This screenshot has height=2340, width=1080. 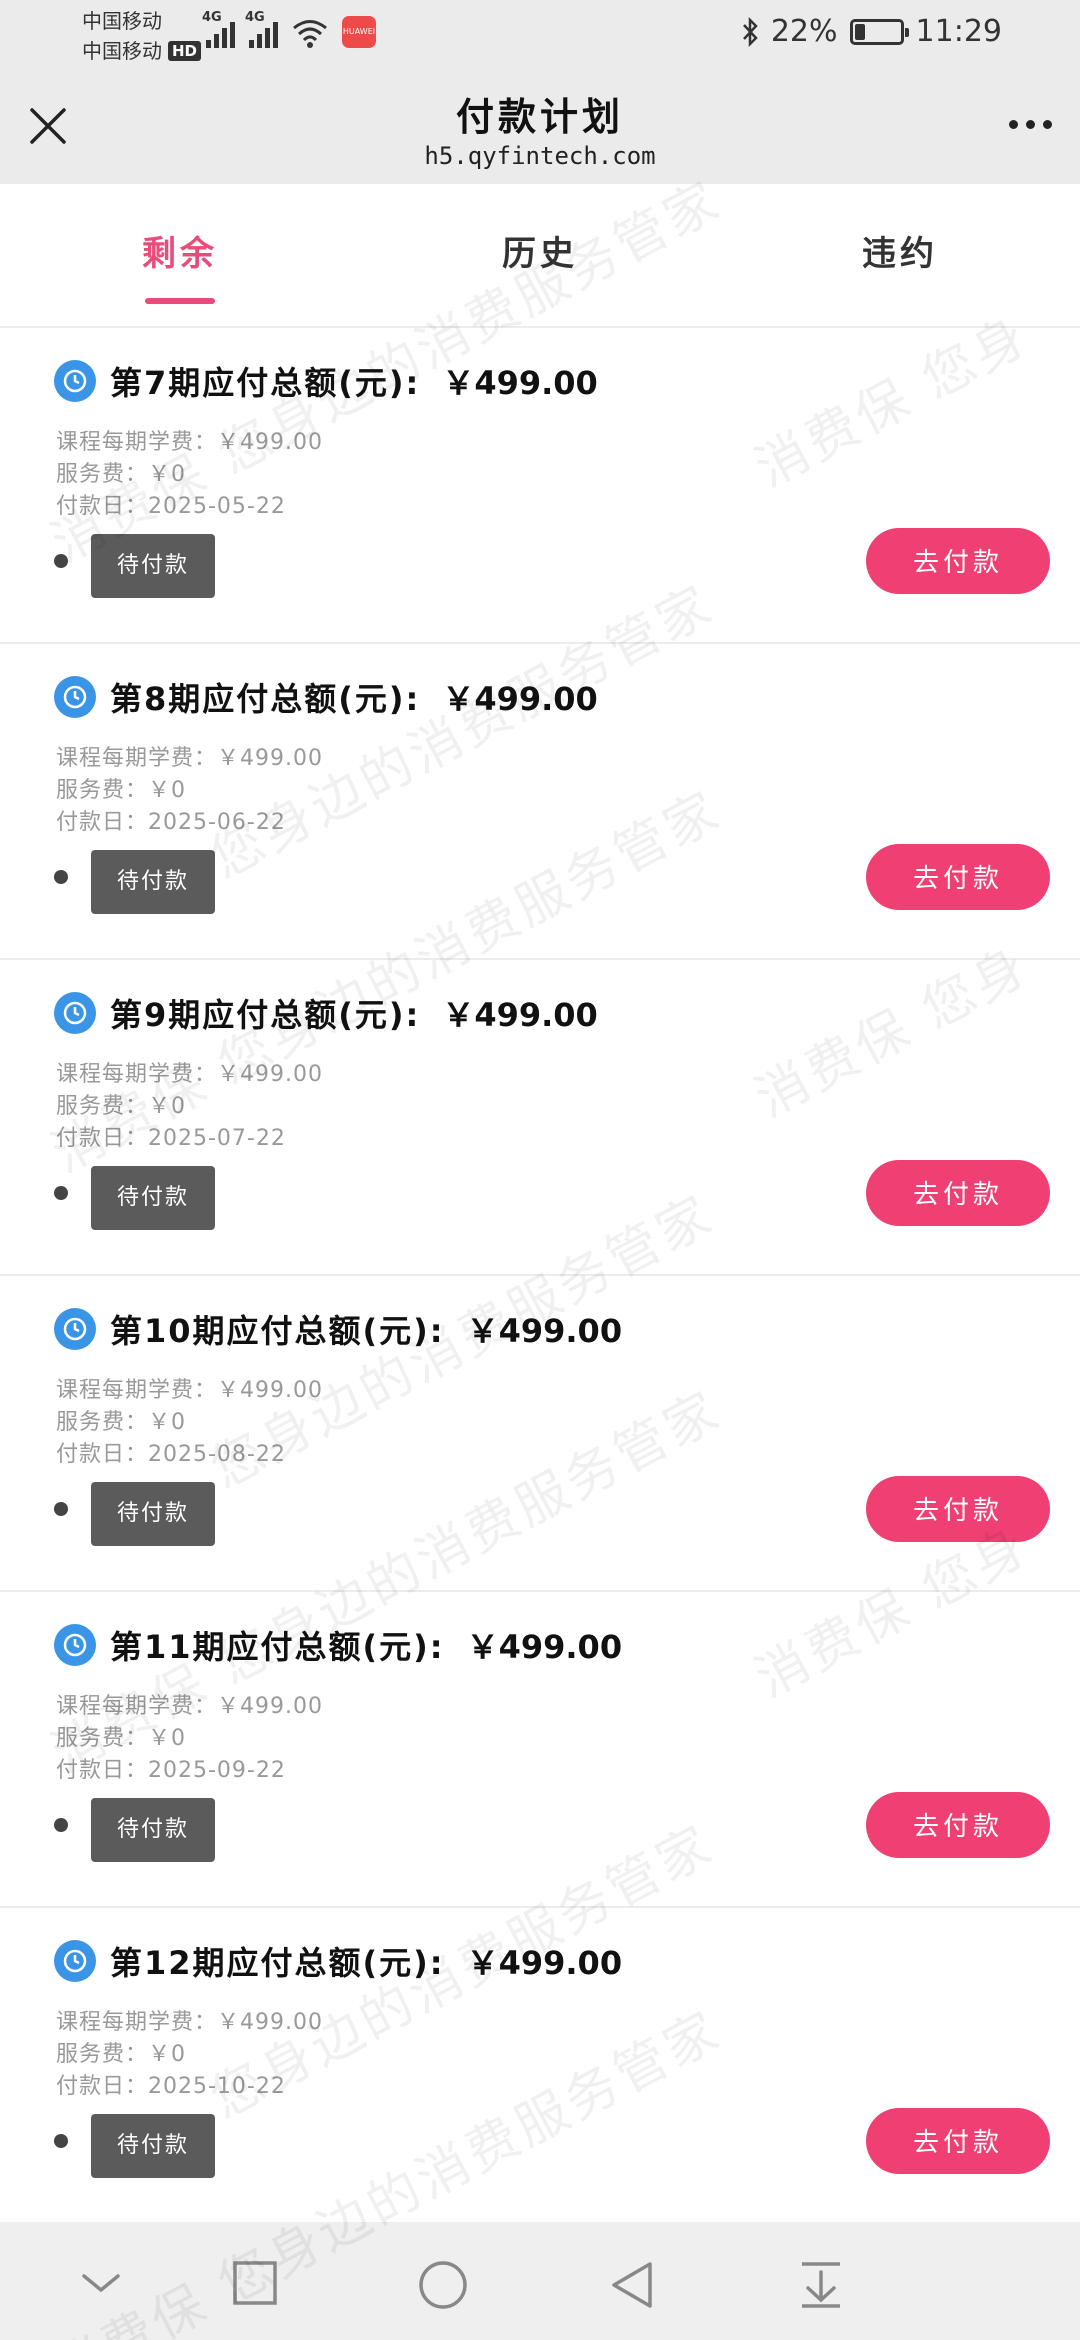 I want to click on card-header: 第8期应付总额(元): ￥499.00, so click(x=326, y=697).